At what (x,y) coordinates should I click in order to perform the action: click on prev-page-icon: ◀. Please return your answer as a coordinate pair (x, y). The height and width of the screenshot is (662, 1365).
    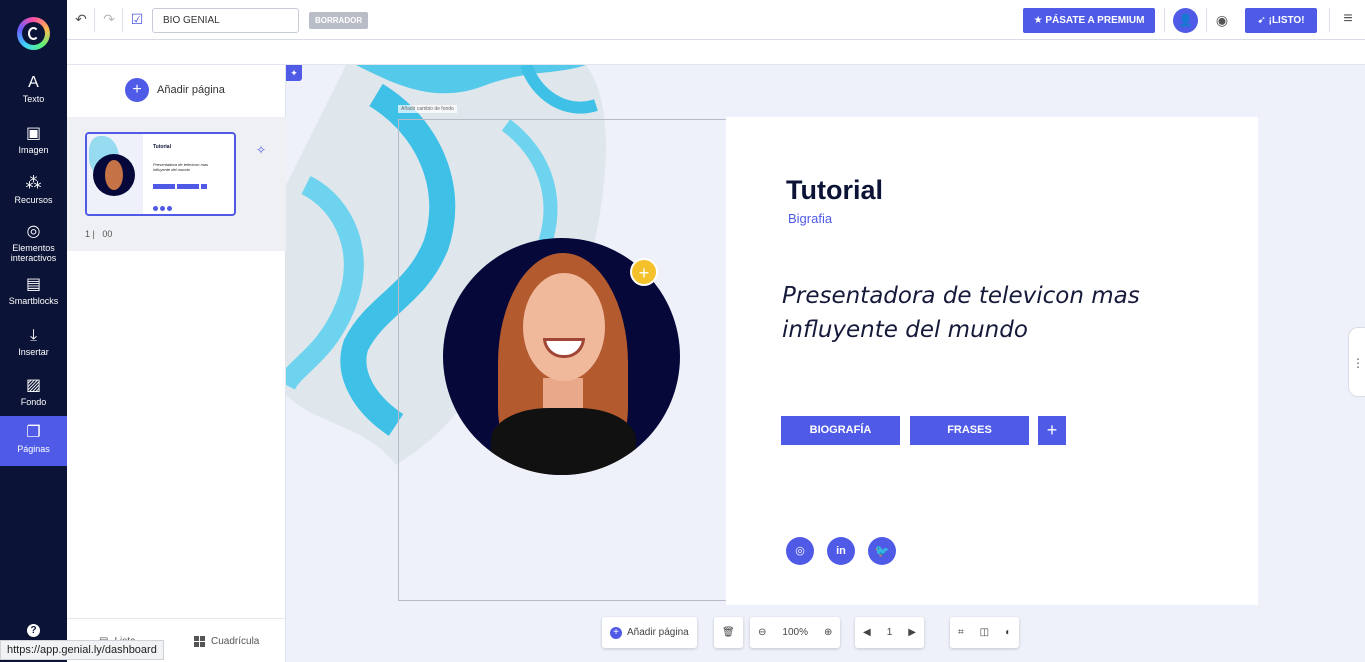
    Looking at the image, I should click on (867, 632).